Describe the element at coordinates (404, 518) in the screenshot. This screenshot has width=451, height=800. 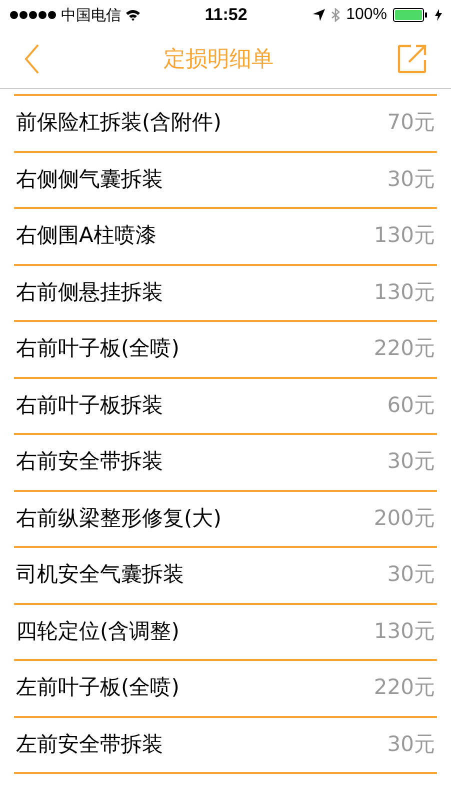
I see `item-price: 200元` at that location.